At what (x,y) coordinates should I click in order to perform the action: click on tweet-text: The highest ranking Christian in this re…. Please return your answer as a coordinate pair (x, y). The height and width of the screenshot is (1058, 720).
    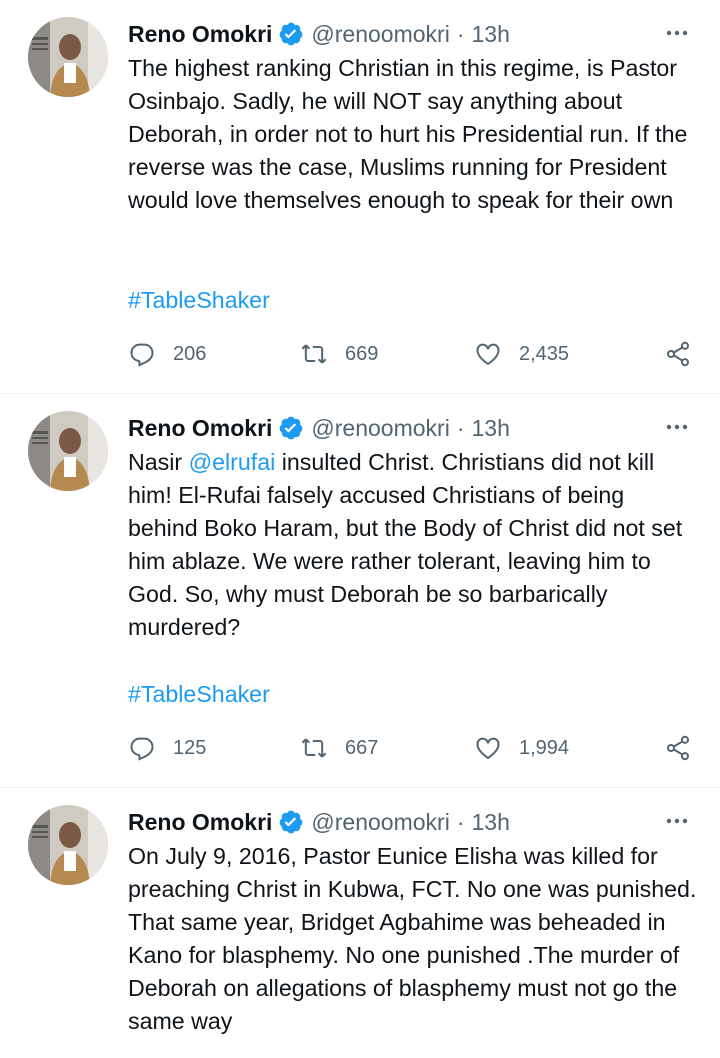
    Looking at the image, I should click on (413, 134).